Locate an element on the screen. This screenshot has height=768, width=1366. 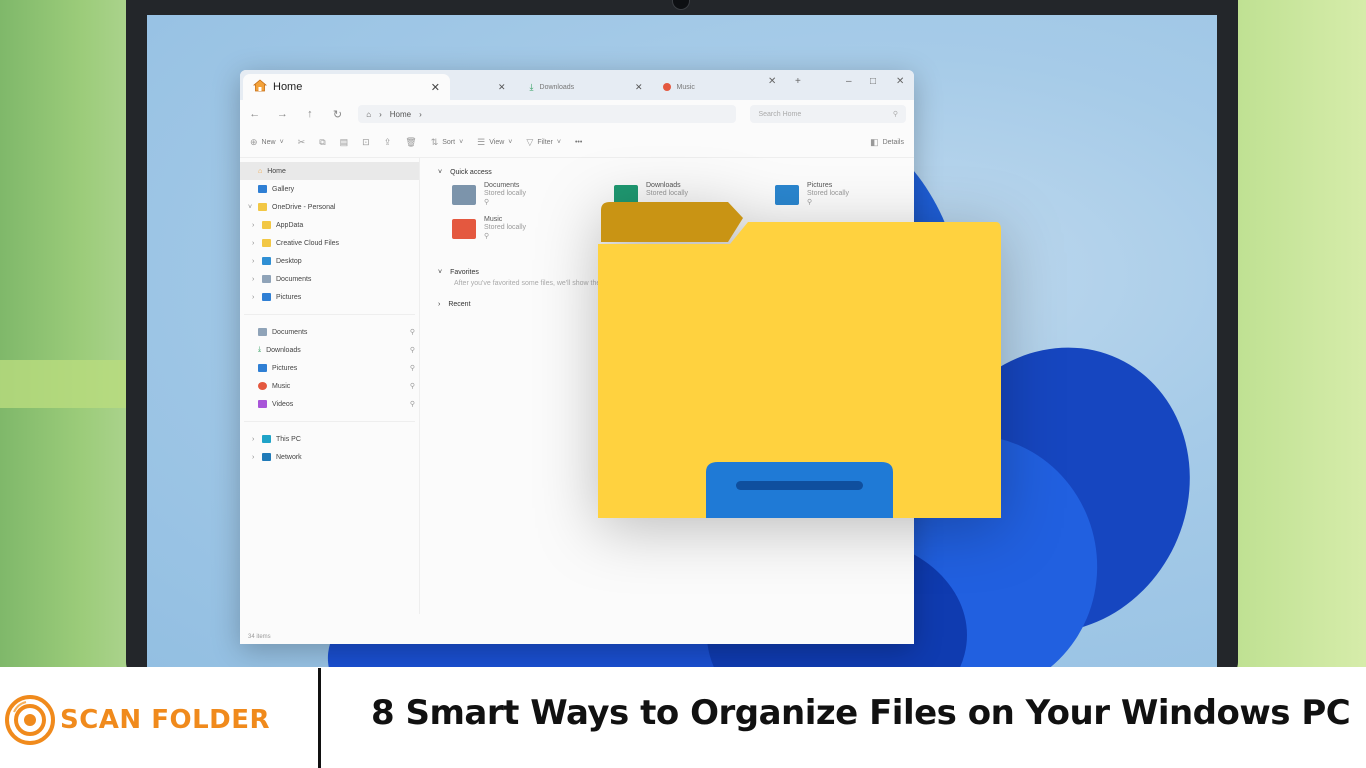
tab-home: Home ✕ is located at coordinates (346, 87).